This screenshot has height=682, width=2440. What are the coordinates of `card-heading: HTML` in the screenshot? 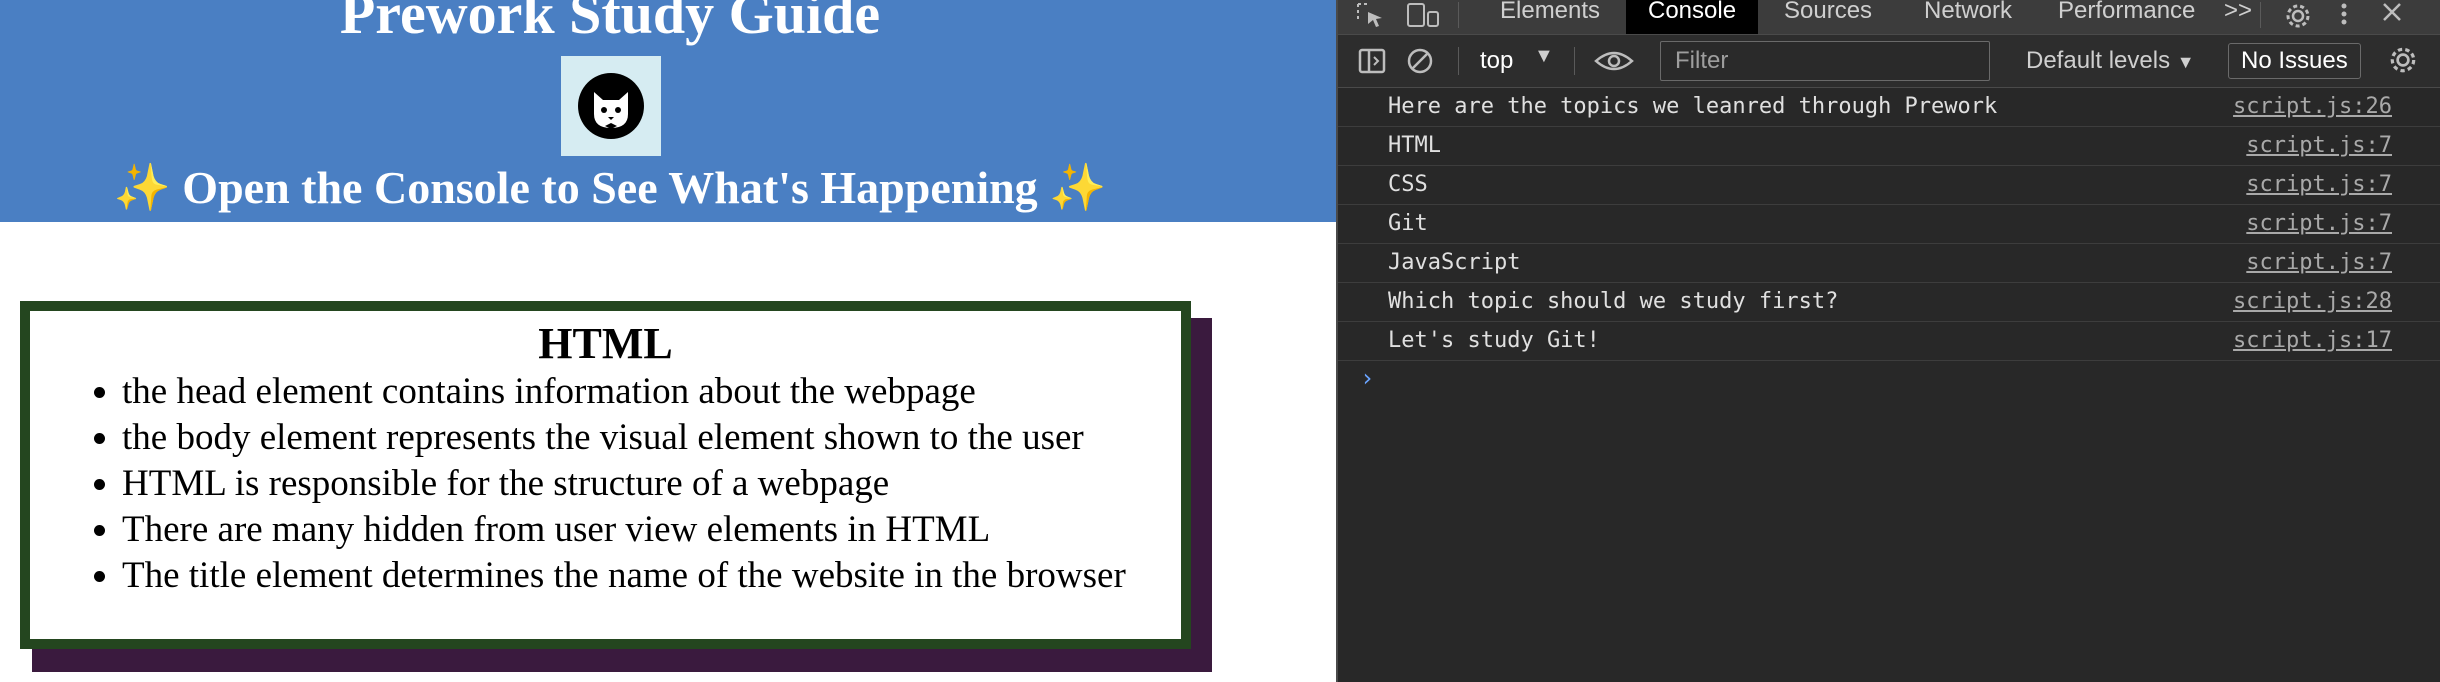 It's located at (605, 343).